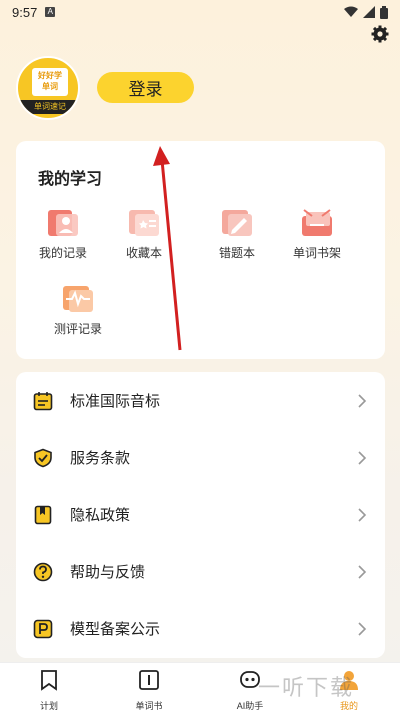 The height and width of the screenshot is (710, 400). I want to click on study-item-label: 测评记录, so click(77, 329).